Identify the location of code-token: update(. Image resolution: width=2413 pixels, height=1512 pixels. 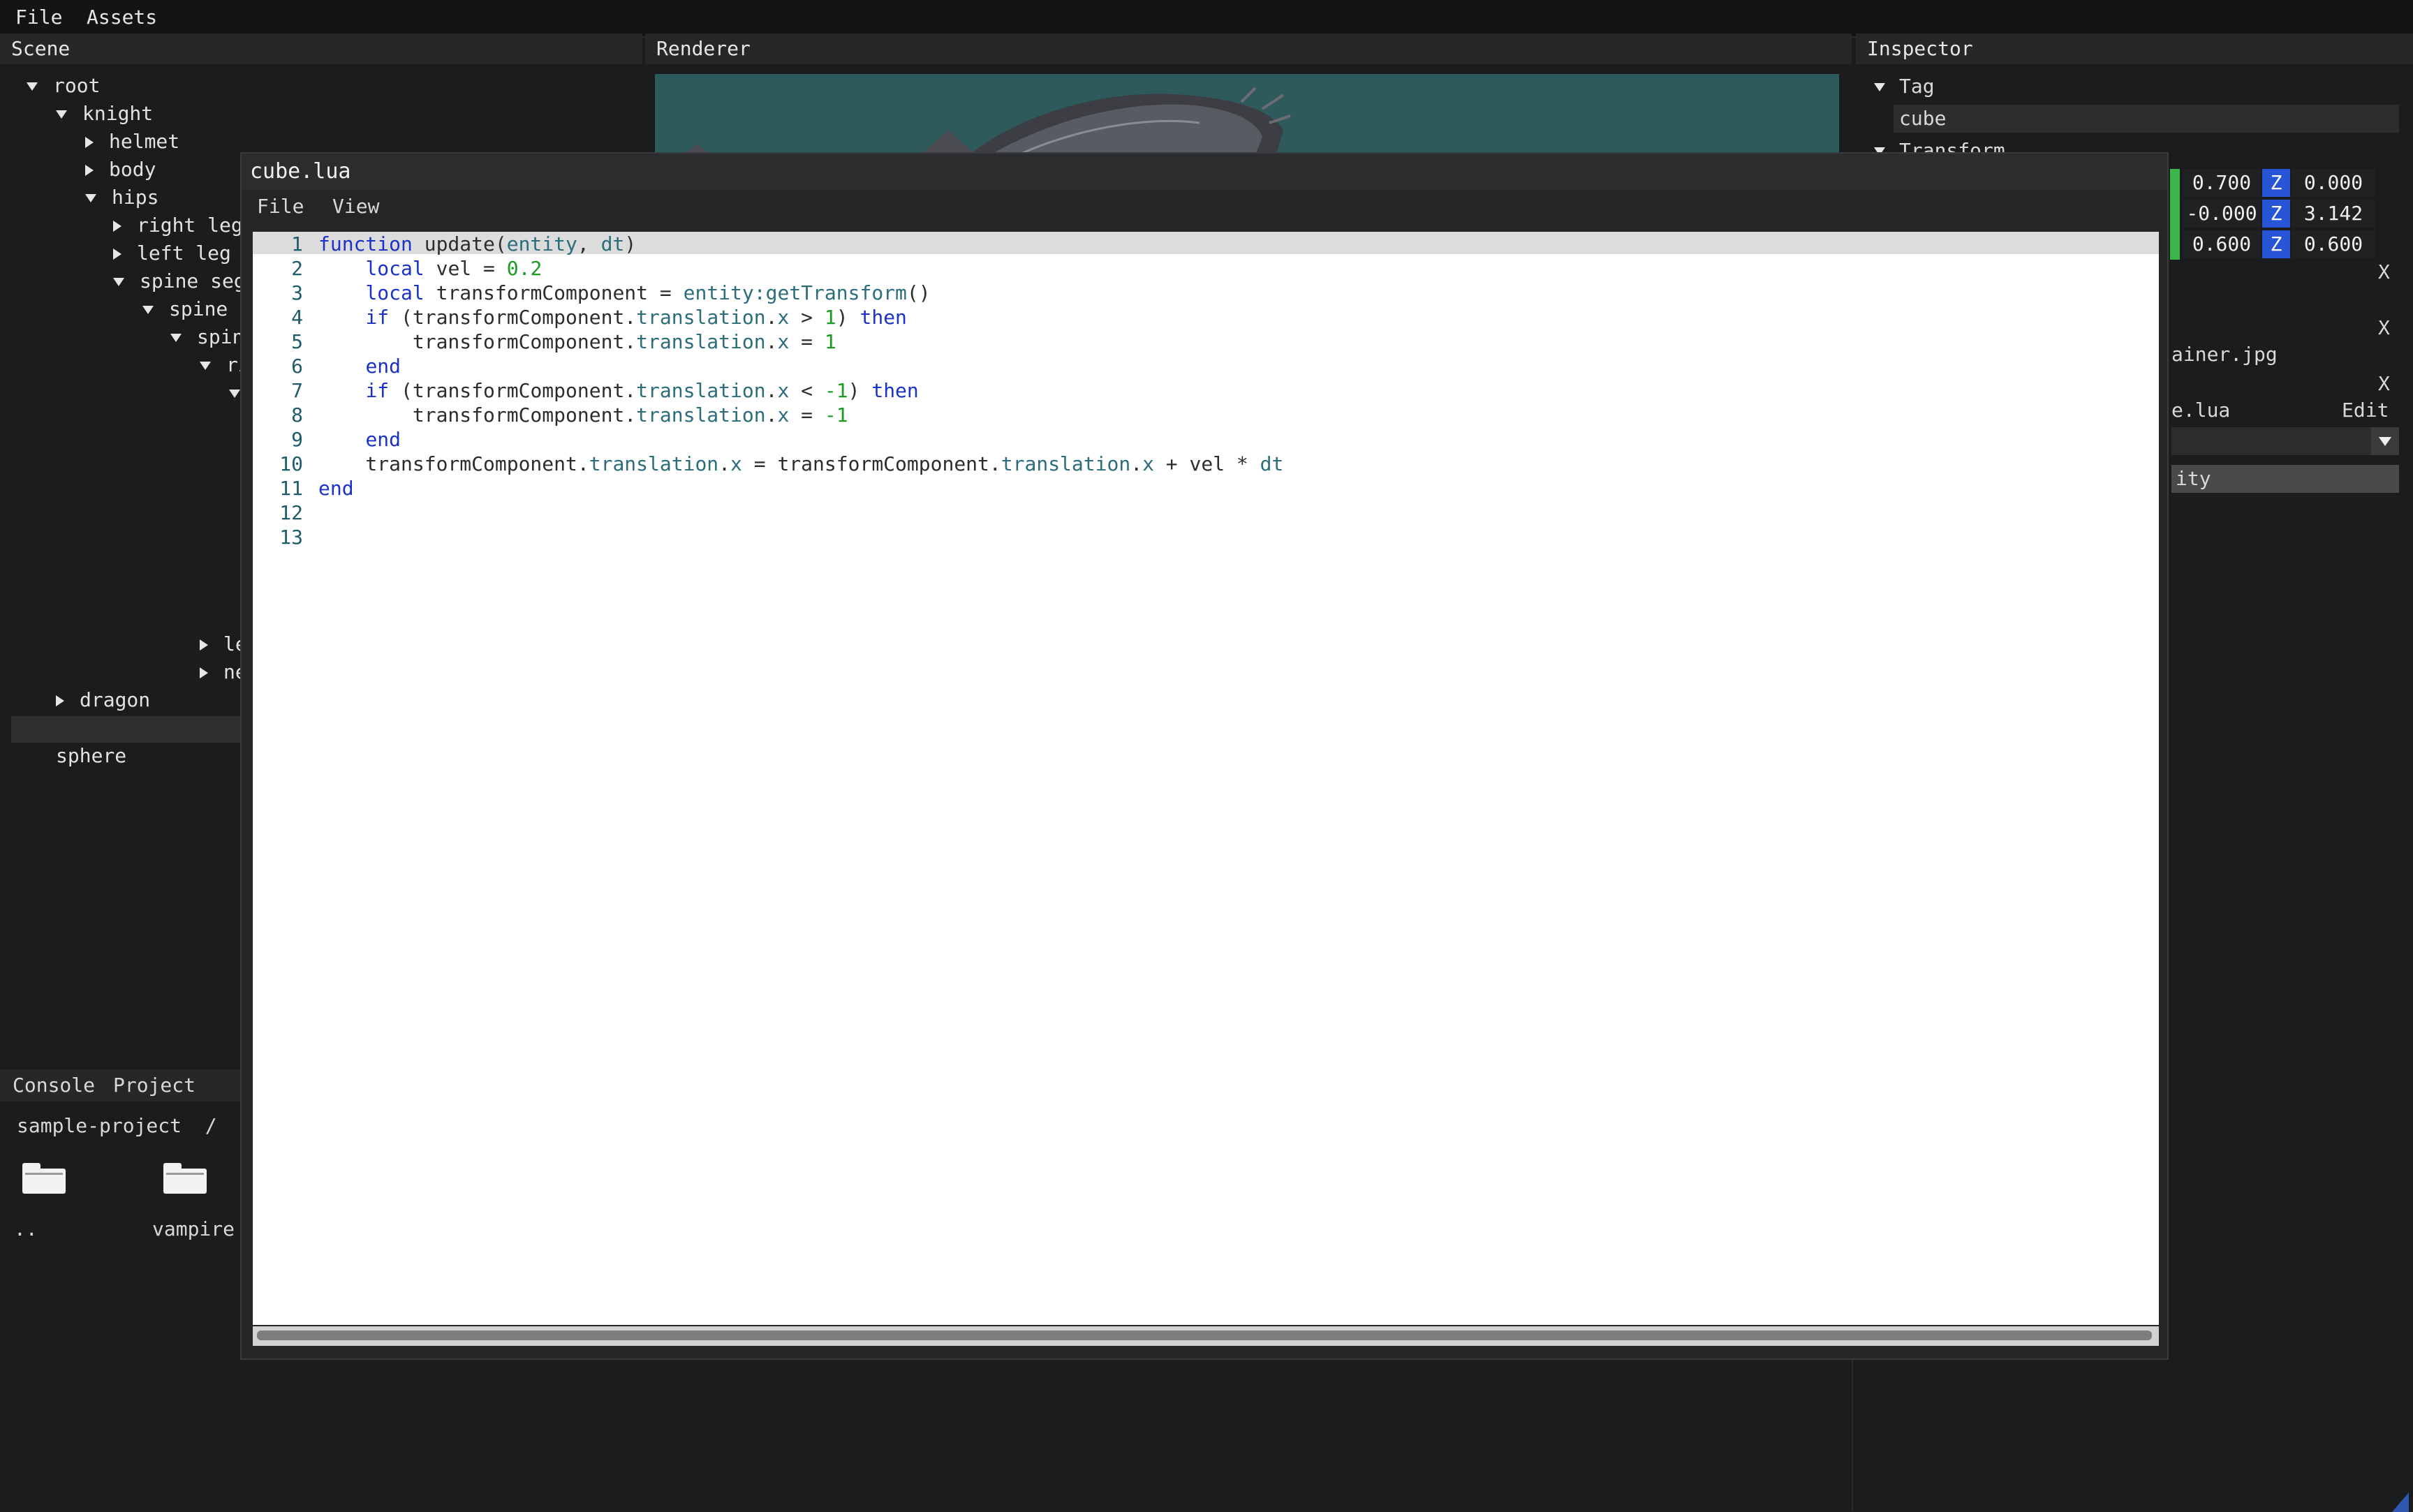
(459, 243).